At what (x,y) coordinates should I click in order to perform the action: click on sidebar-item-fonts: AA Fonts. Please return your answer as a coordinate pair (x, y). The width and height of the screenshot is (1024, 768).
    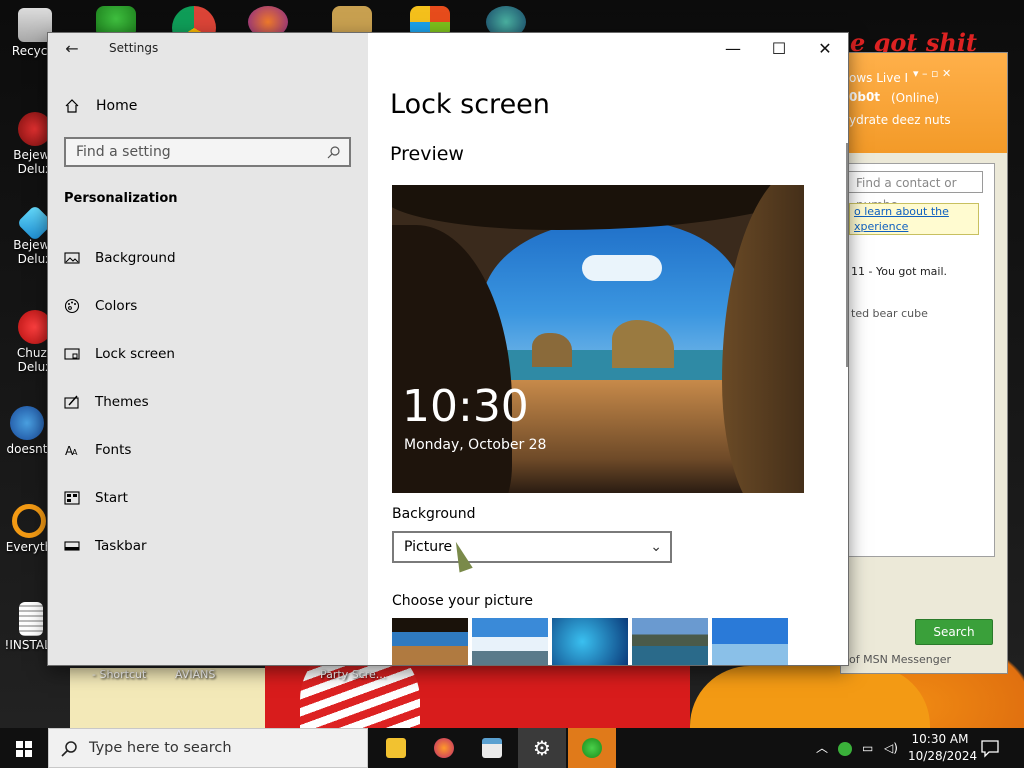
    Looking at the image, I should click on (97, 450).